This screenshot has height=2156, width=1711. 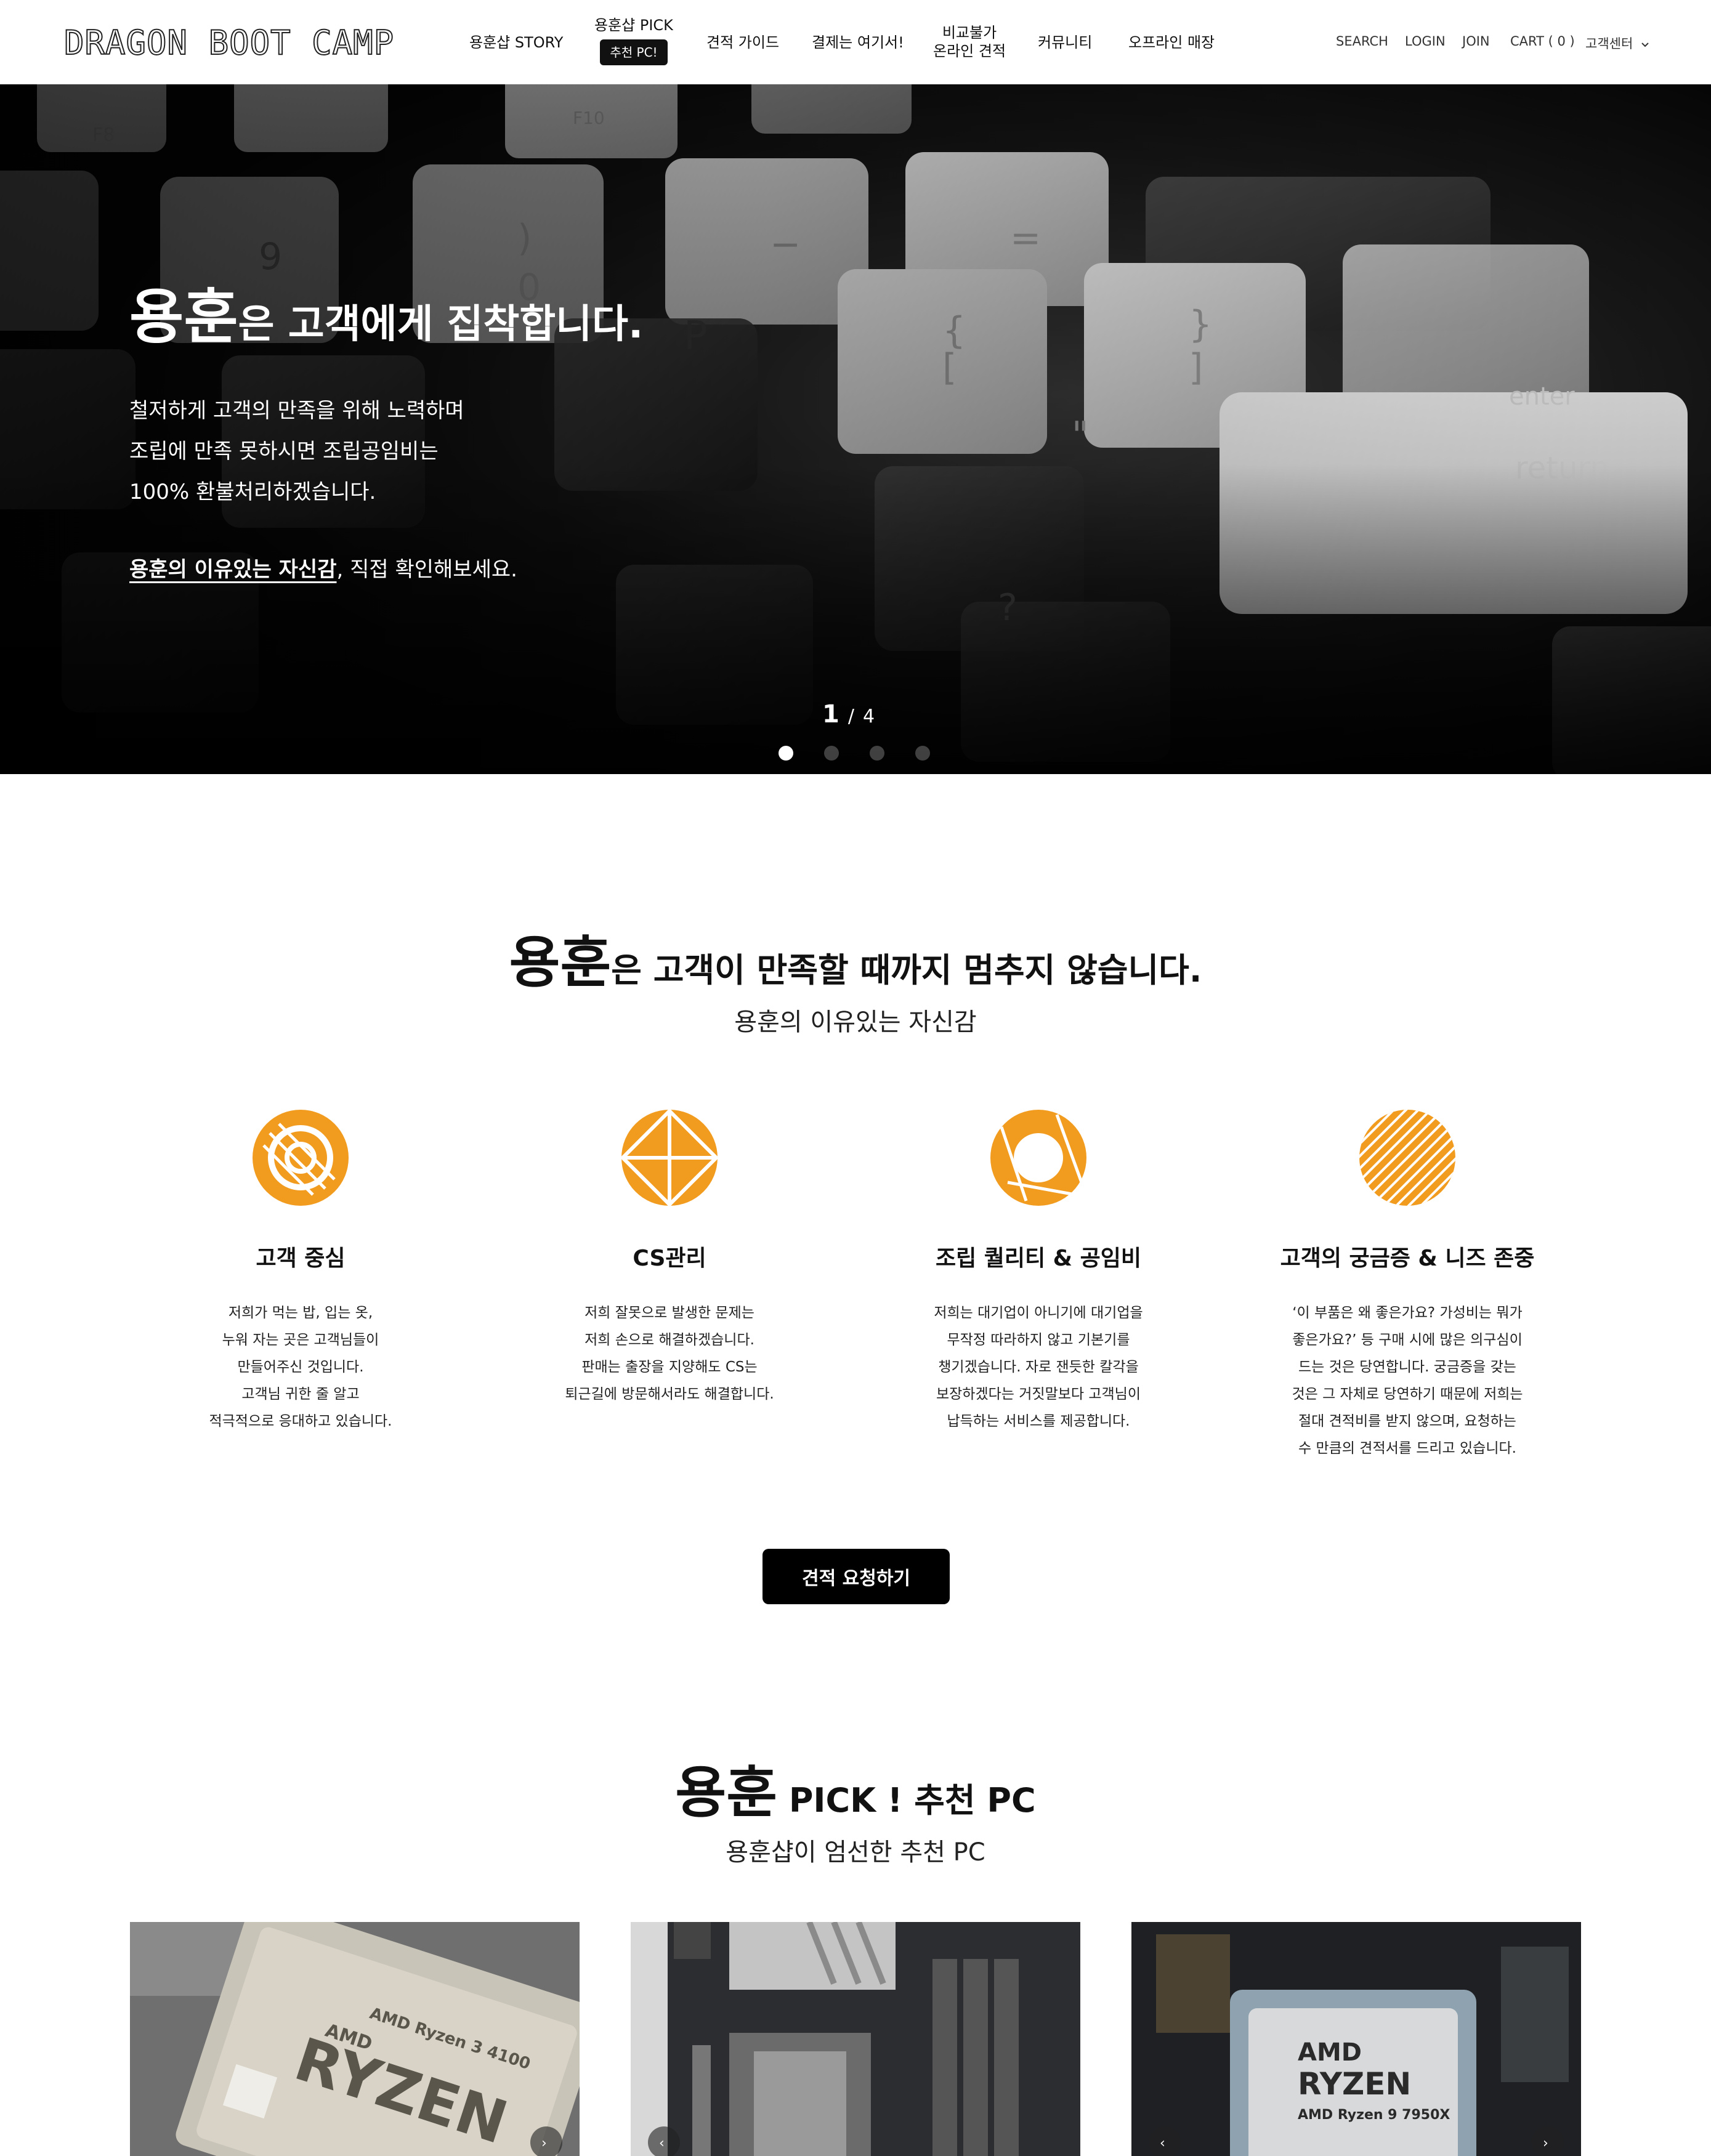 I want to click on feature-line: 저희는 대기업이 아니기에 대기업을, so click(x=1039, y=1313).